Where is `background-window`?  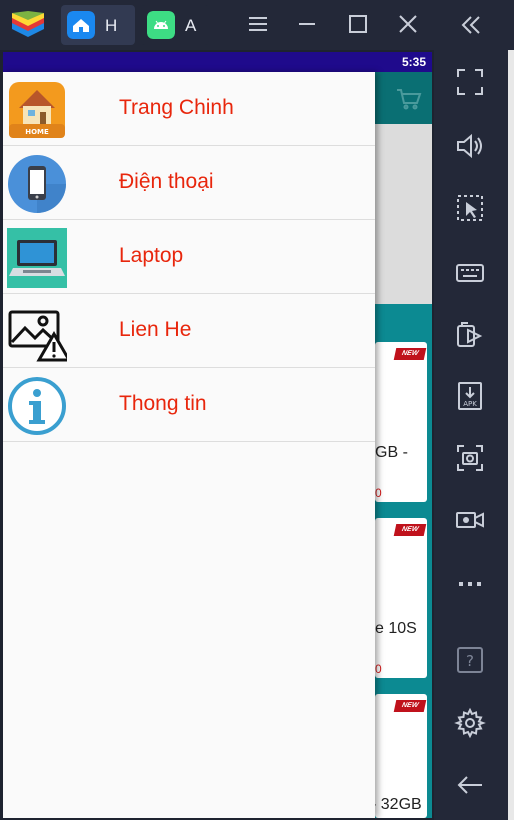 background-window is located at coordinates (511, 435).